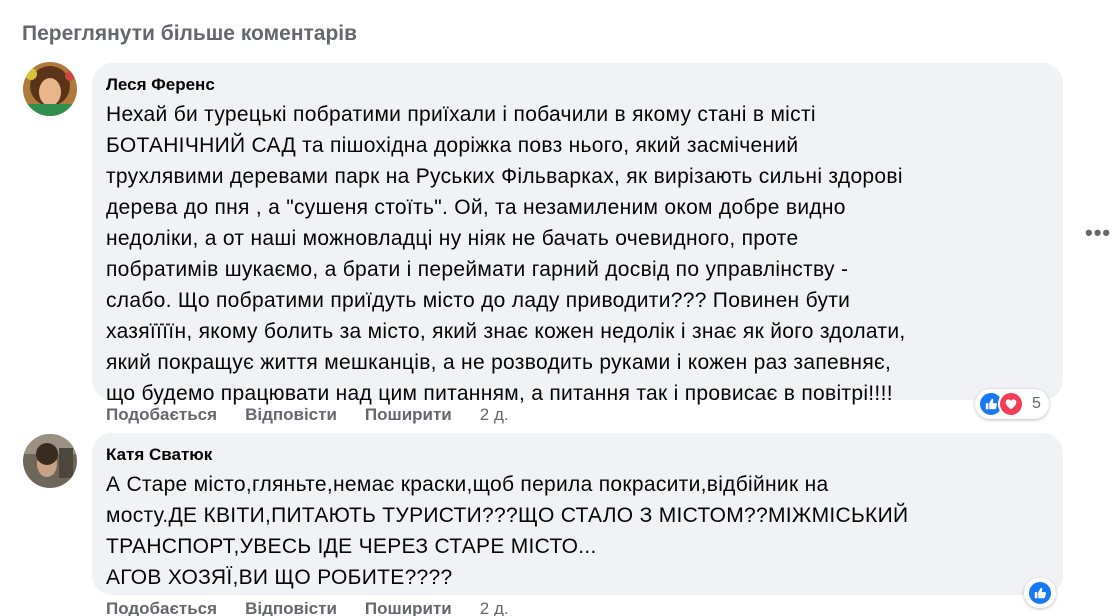 Image resolution: width=1112 pixels, height=616 pixels. I want to click on love-icon, so click(1011, 404).